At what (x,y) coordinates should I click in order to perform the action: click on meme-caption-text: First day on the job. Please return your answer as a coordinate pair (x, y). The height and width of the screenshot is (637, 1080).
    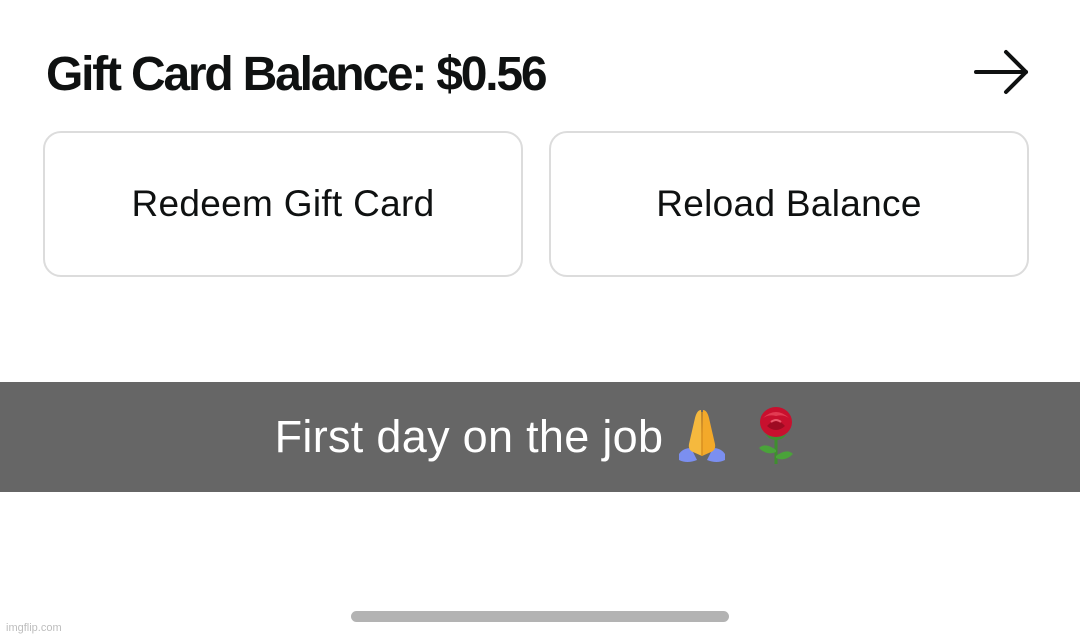
    Looking at the image, I should click on (469, 436).